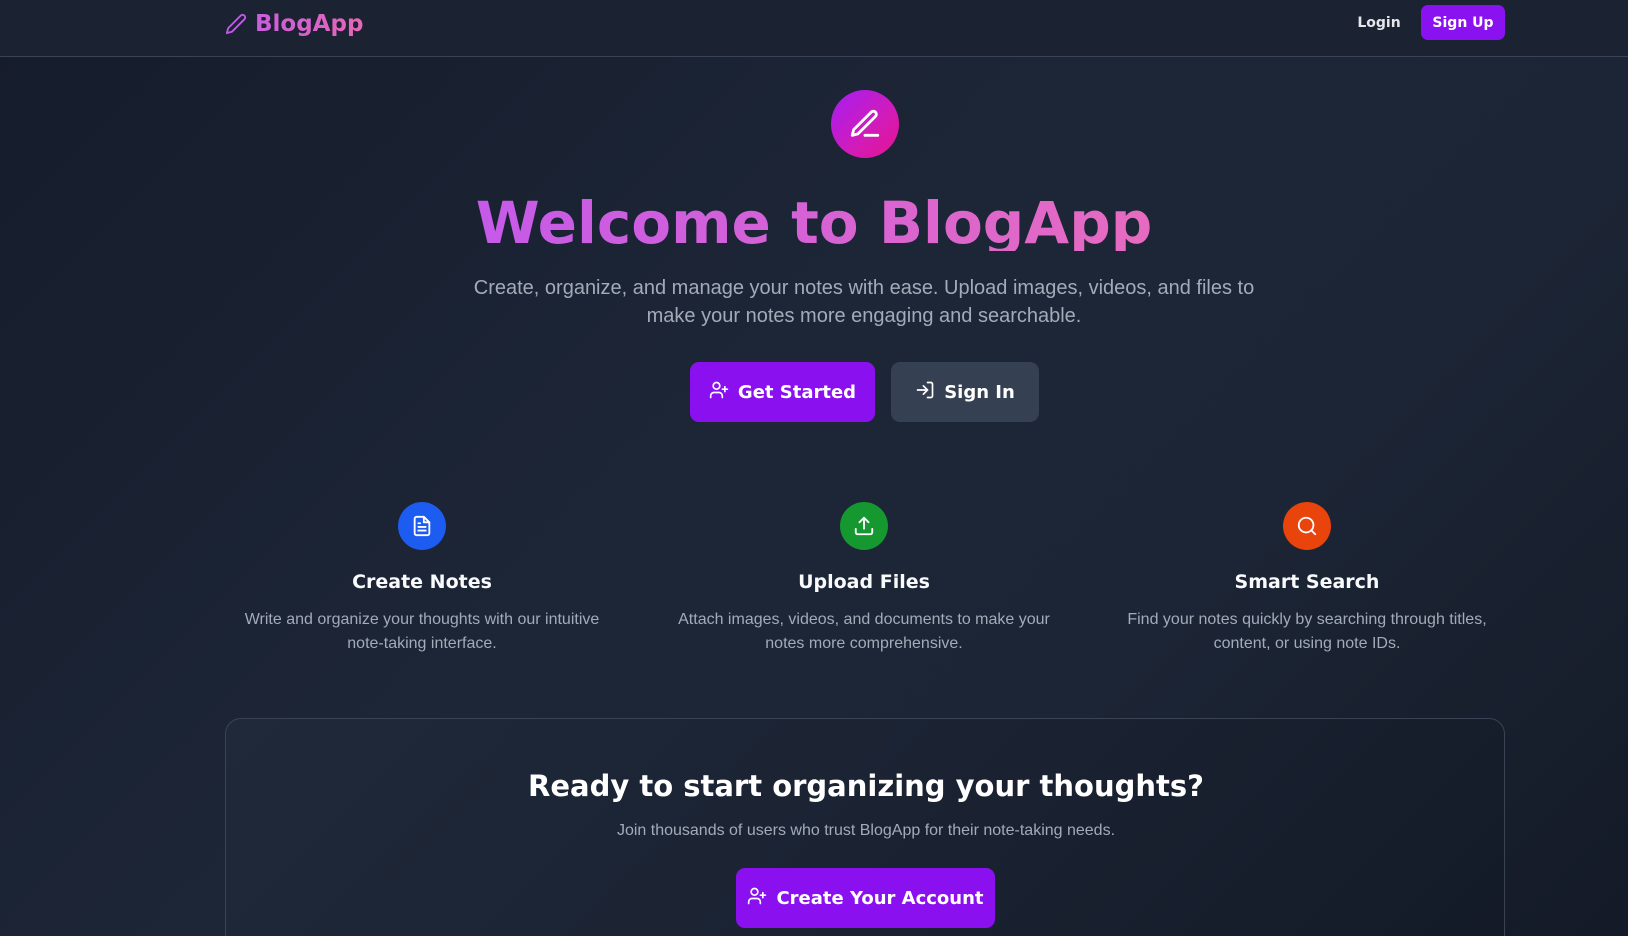 Image resolution: width=1628 pixels, height=936 pixels. What do you see at coordinates (814, 28) in the screenshot?
I see `navbar: BlogApp Login Sign Up` at bounding box center [814, 28].